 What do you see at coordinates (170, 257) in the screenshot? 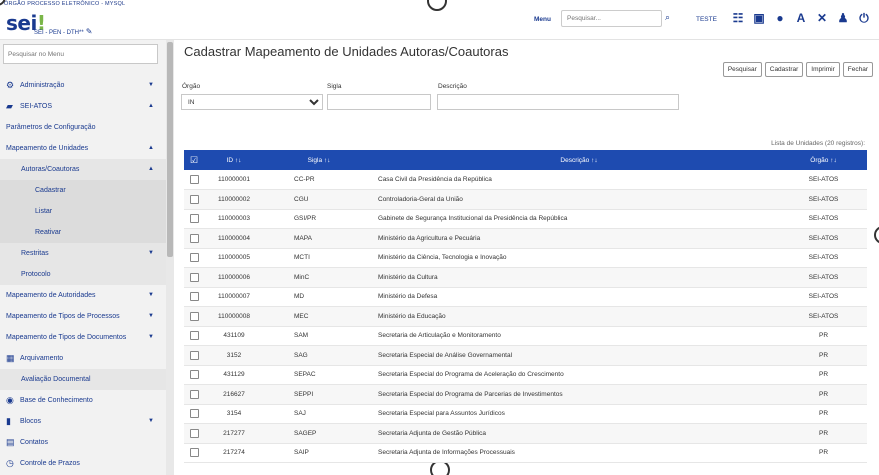
I see `sidebar-scrollbar` at bounding box center [170, 257].